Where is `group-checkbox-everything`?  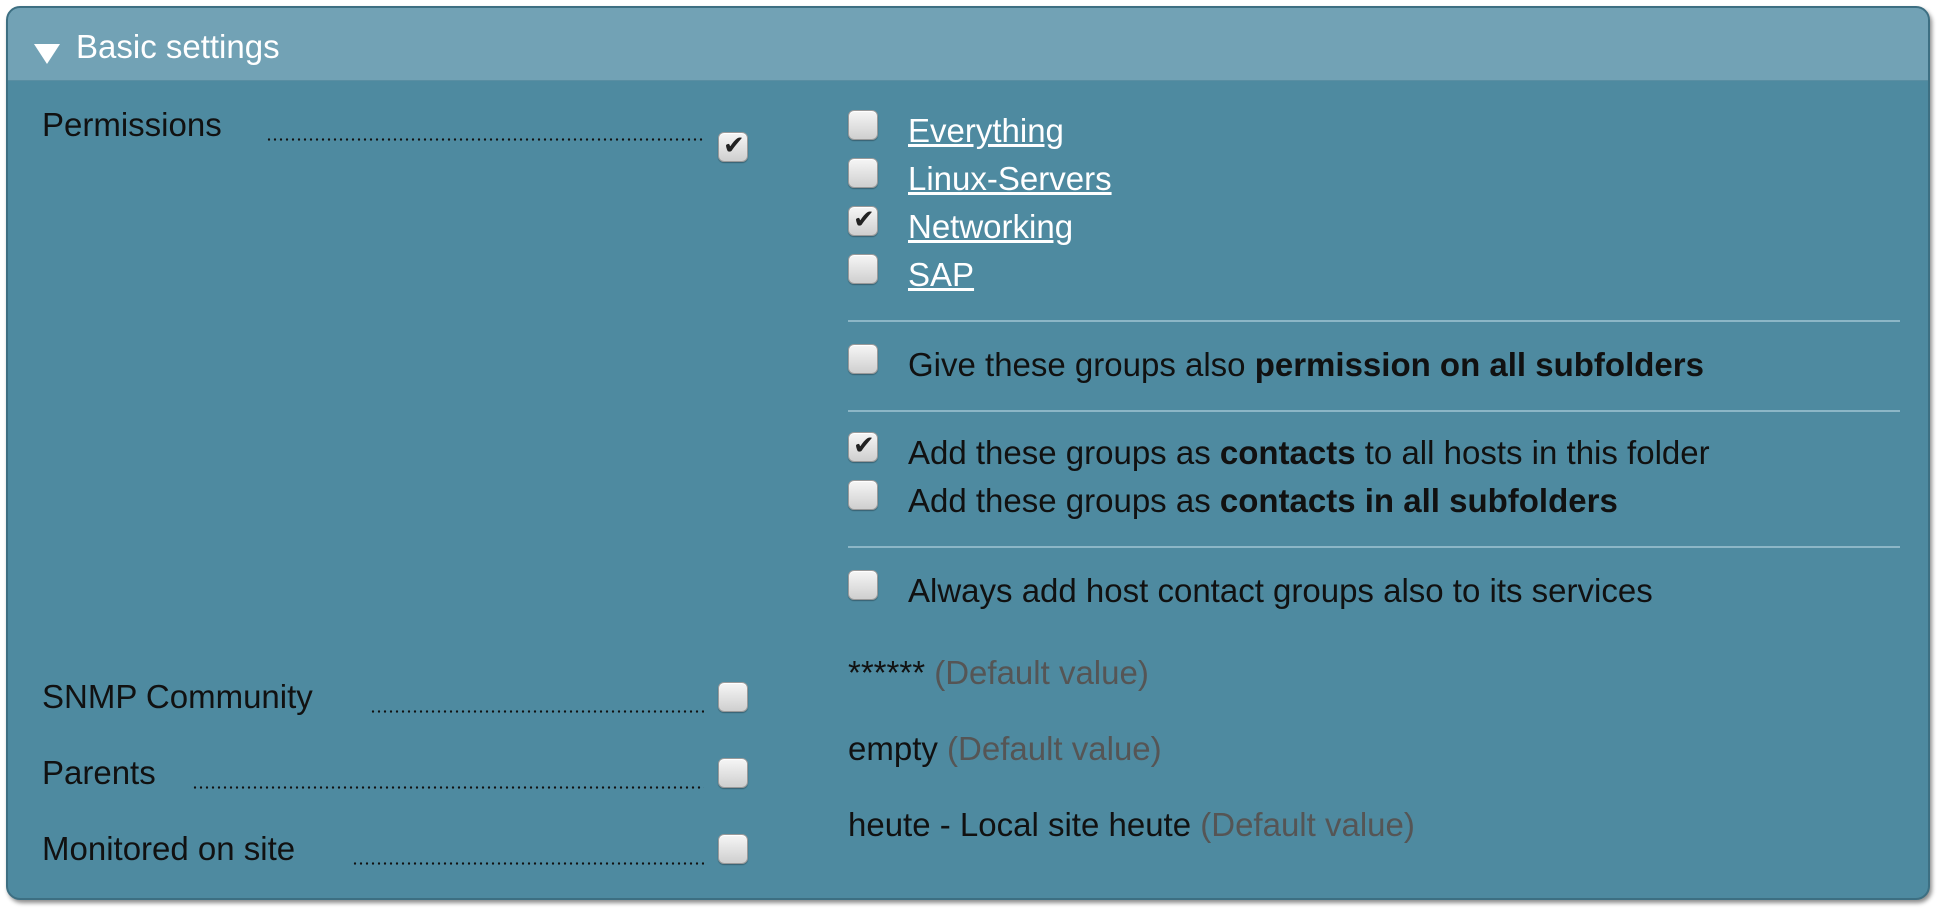 group-checkbox-everything is located at coordinates (863, 125).